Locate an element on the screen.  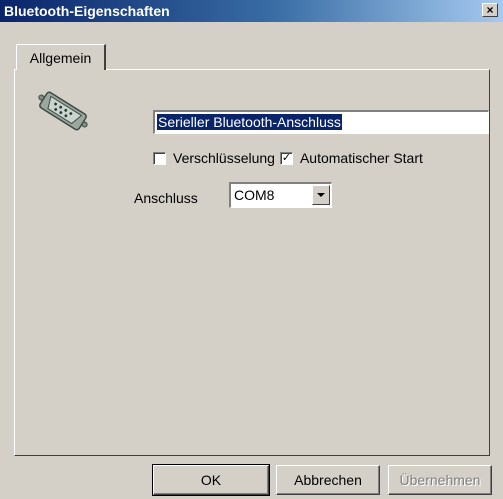
encryption-checkbox is located at coordinates (159, 158).